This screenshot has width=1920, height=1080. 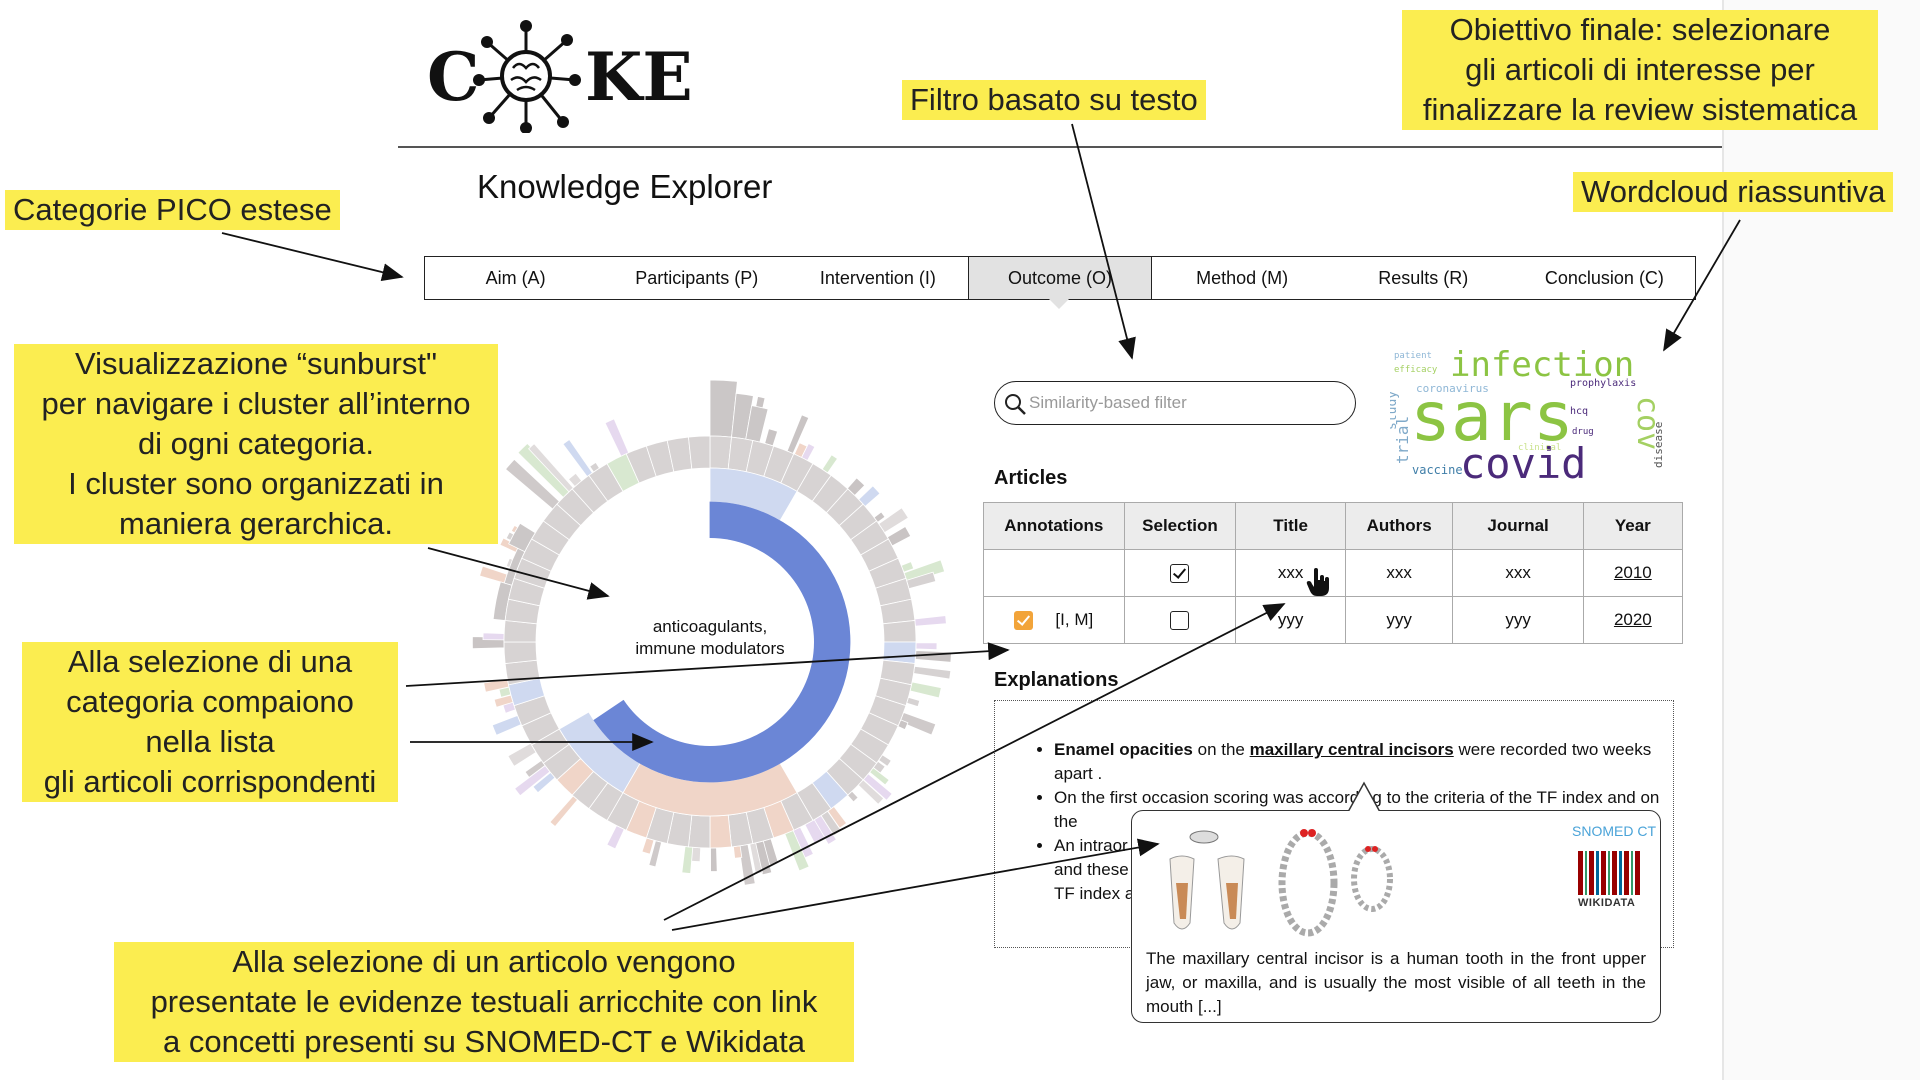 I want to click on evidence-text: An intraor, so click(x=1091, y=845).